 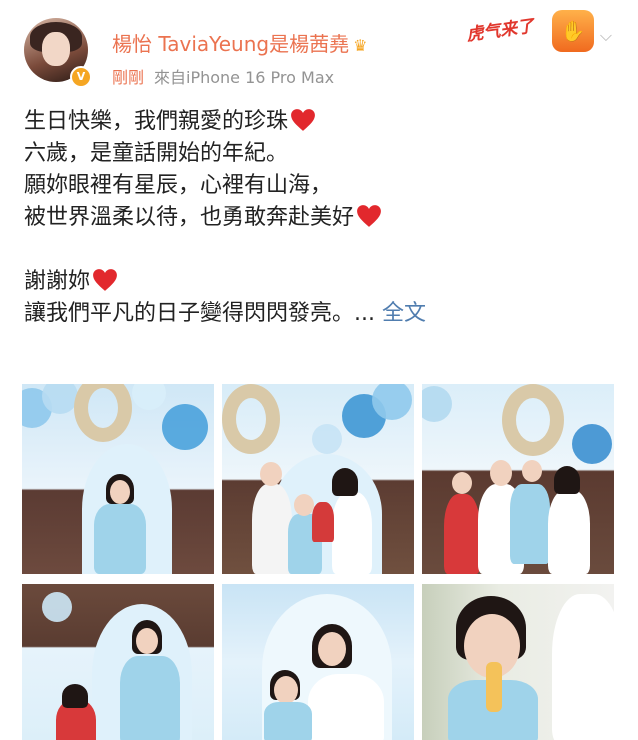 I want to click on post-source: 來自iPhone 16 Pro Max, so click(x=244, y=77).